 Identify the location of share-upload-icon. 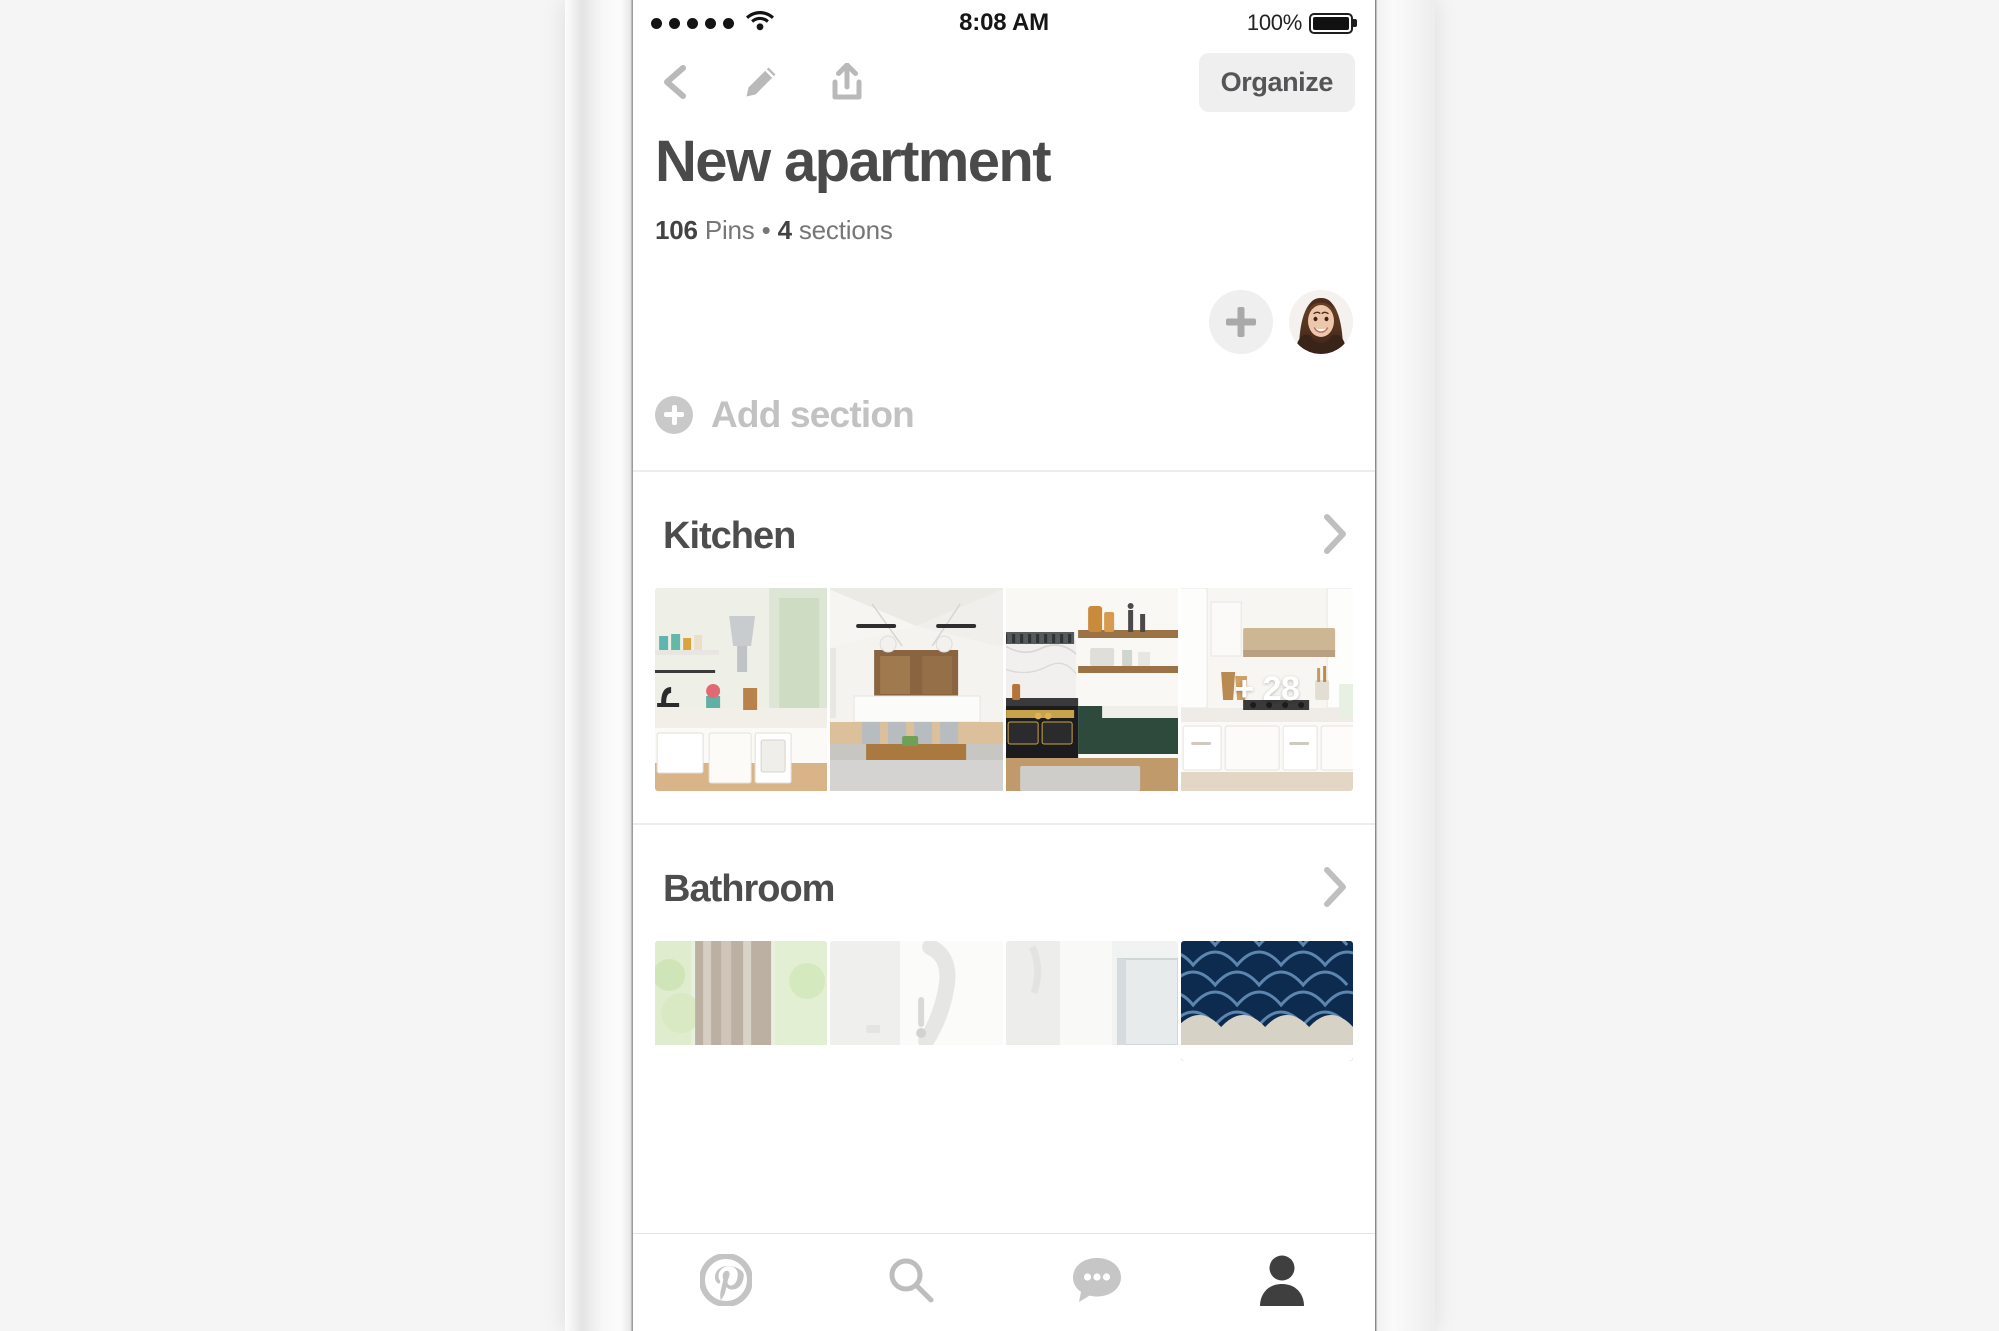
(847, 82).